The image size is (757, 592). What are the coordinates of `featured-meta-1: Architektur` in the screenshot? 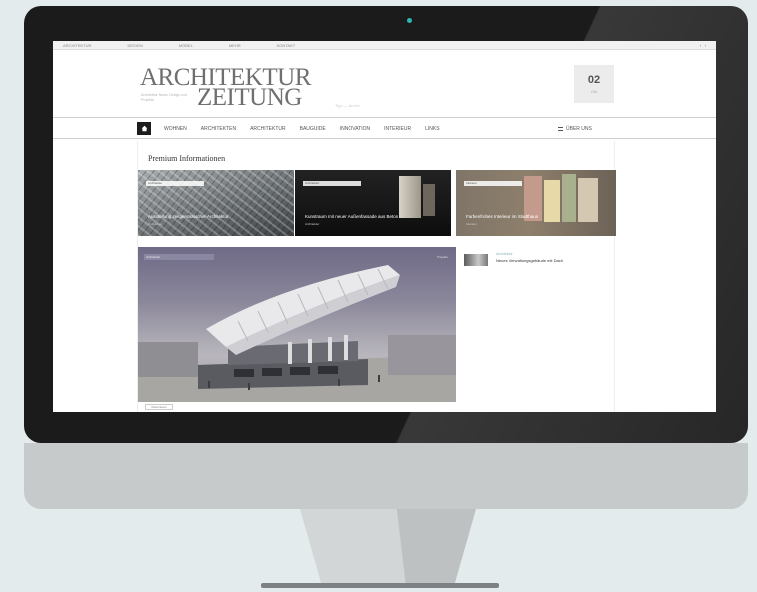 It's located at (155, 224).